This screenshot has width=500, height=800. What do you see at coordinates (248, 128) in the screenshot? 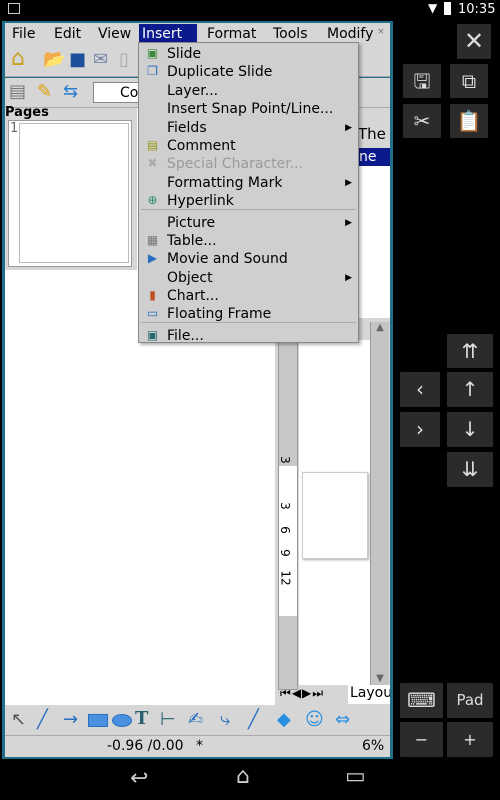
I see `menu-item-fields: Fields ▶` at bounding box center [248, 128].